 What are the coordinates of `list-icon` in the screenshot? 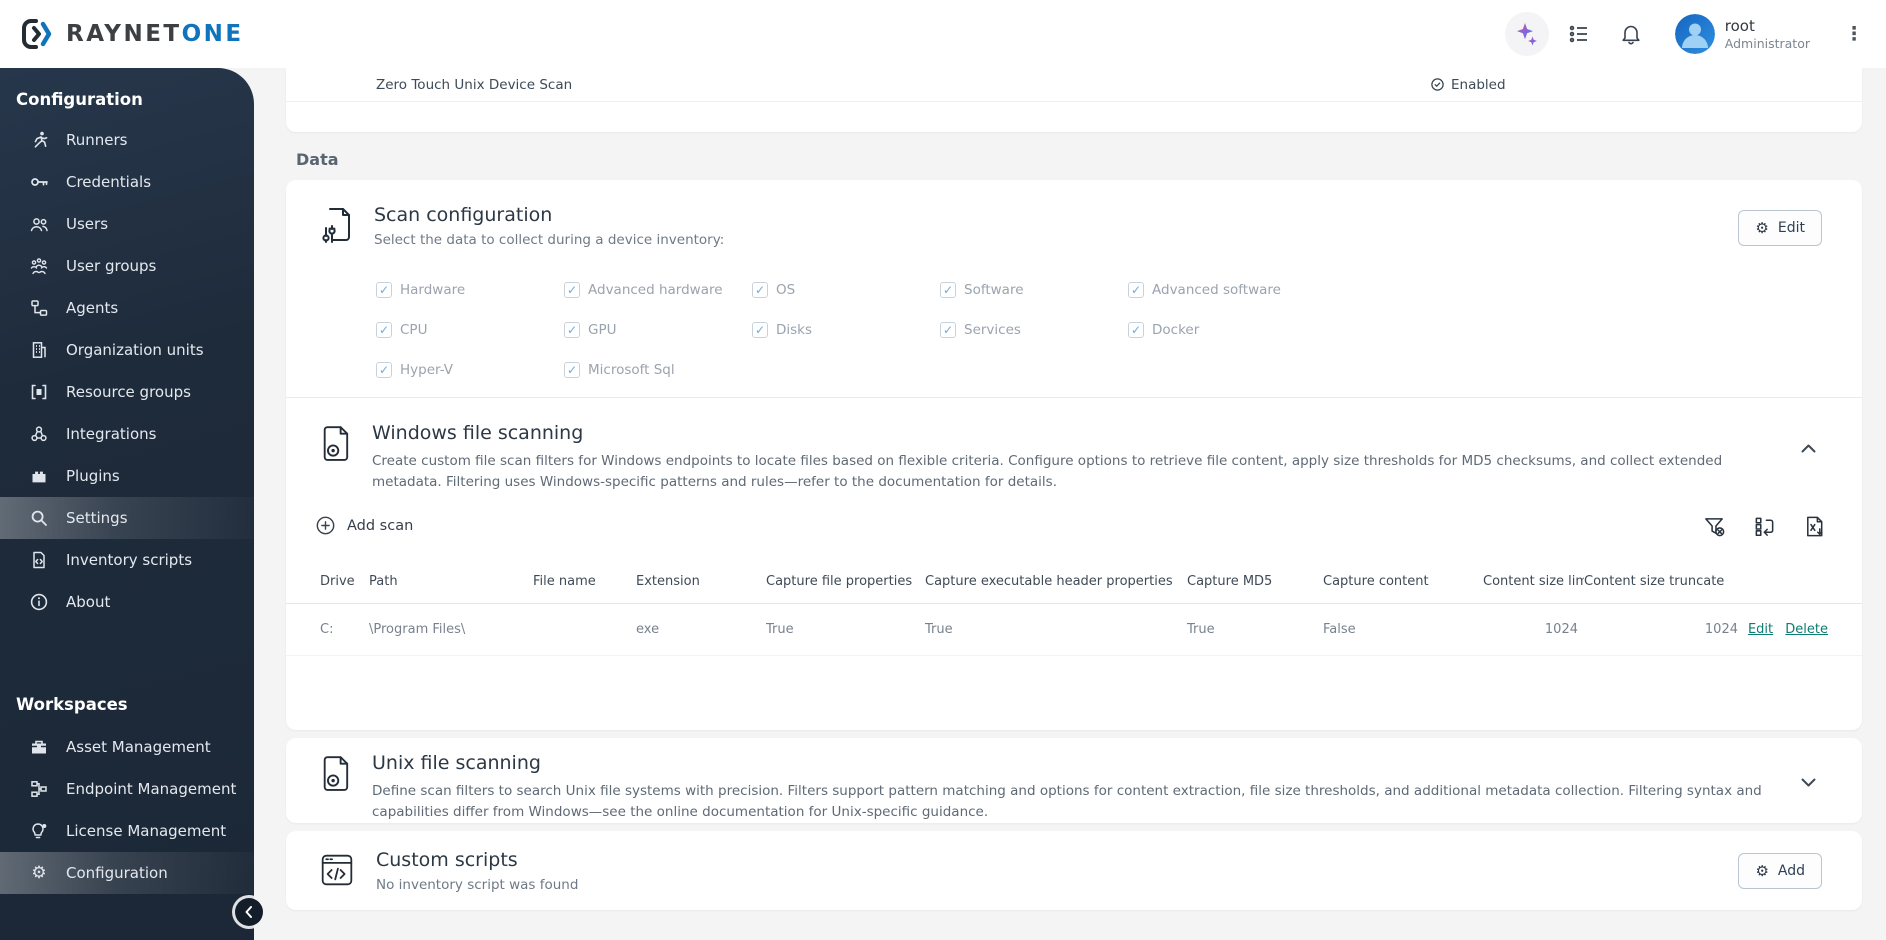 It's located at (1578, 34).